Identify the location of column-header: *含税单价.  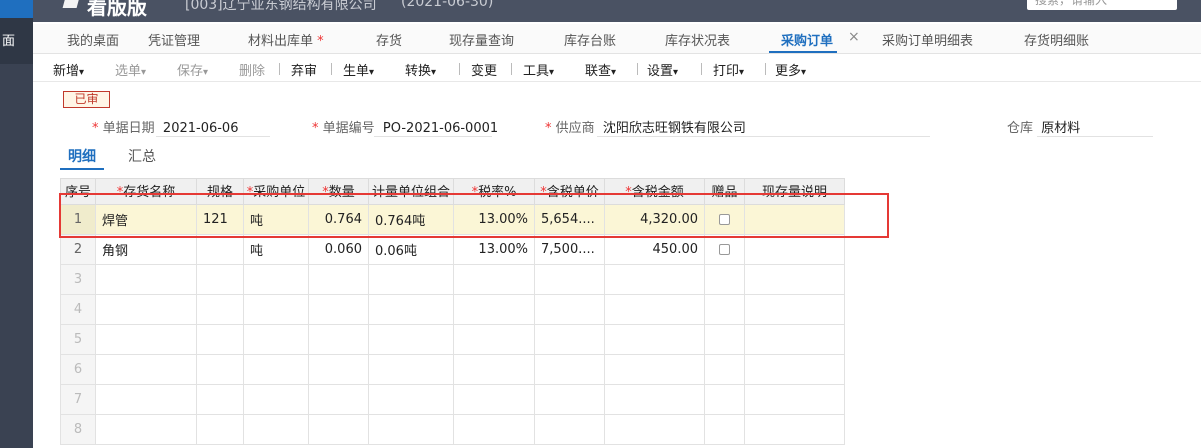
(569, 191).